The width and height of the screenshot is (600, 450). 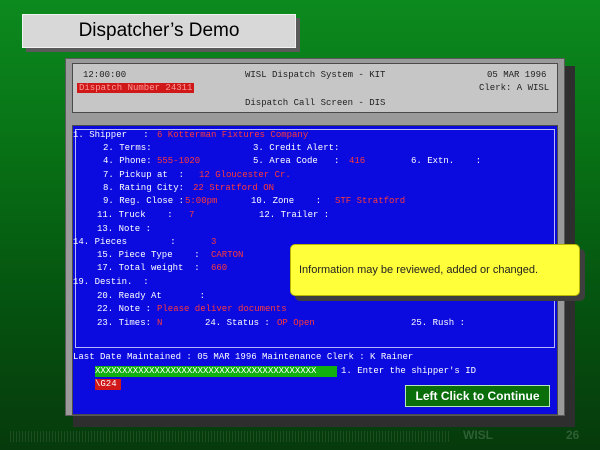 I want to click on header-system-title: WISL Dispatch System - KIT, so click(x=315, y=75).